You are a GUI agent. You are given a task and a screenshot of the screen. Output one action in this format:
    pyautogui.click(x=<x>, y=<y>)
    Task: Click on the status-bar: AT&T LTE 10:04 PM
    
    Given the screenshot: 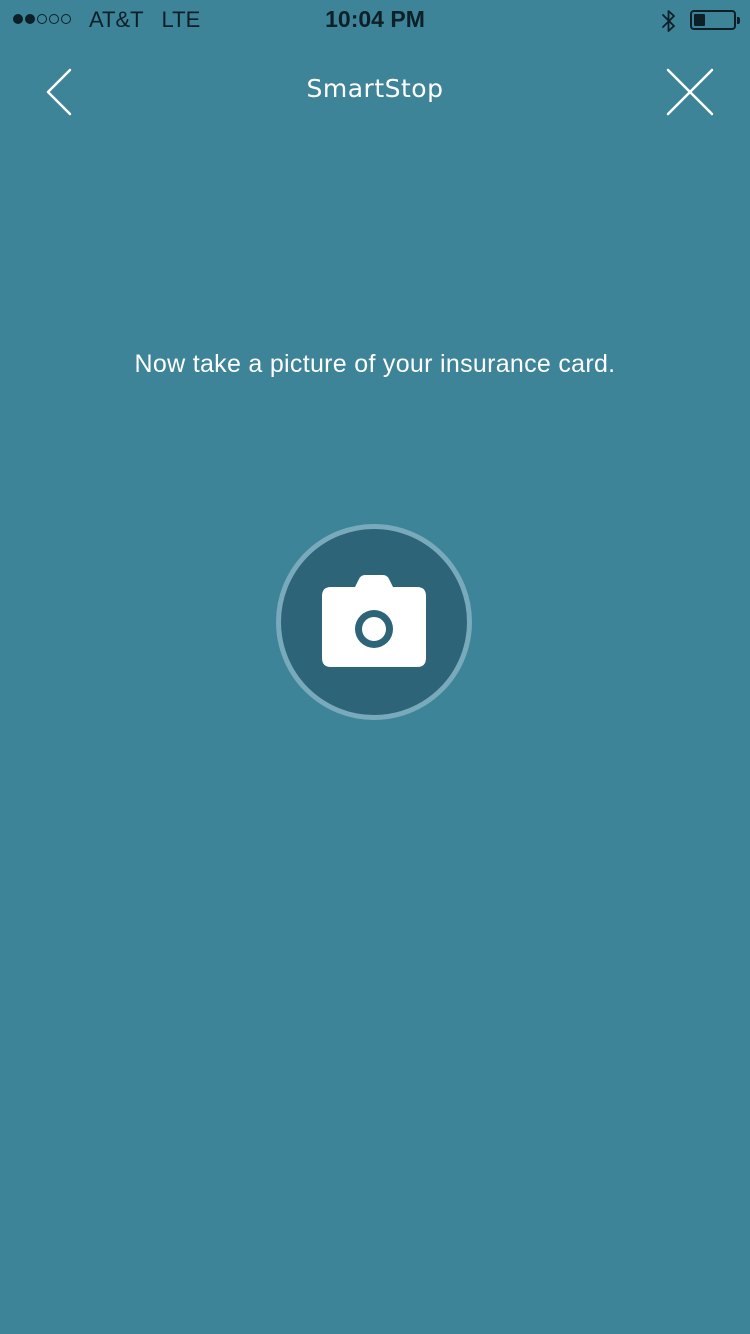 What is the action you would take?
    pyautogui.click(x=375, y=20)
    